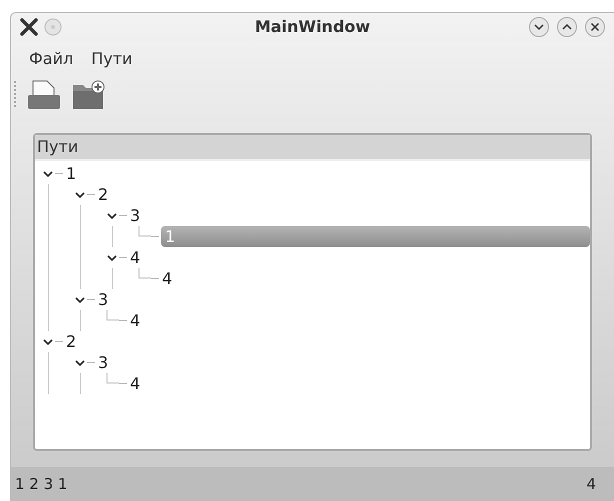  I want to click on status-text: 4, so click(591, 484).